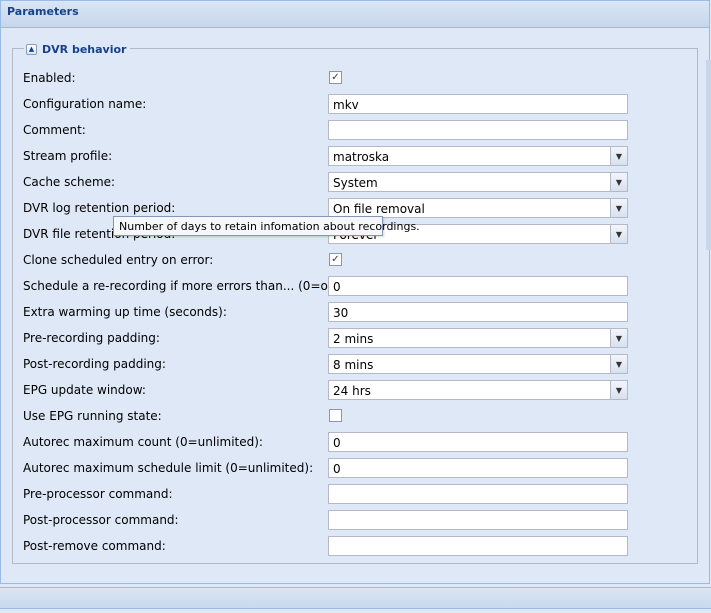  I want to click on enabled-checkbox: ✓, so click(335, 77).